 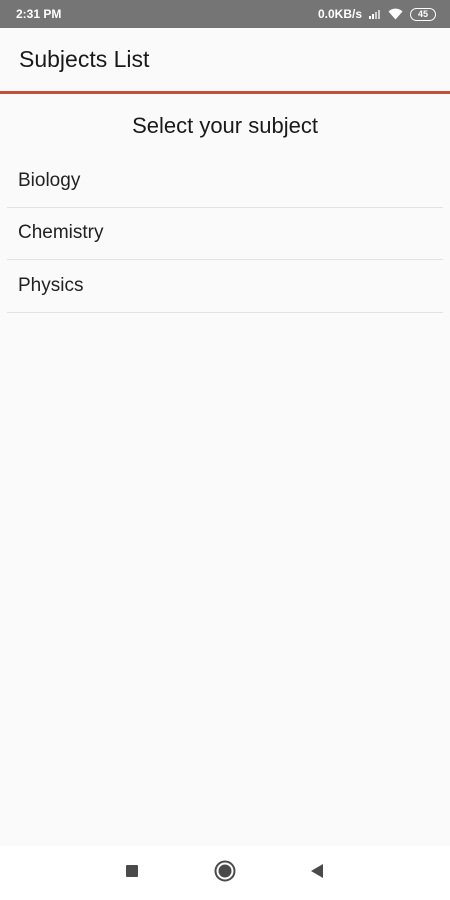 I want to click on list-item-chemistry: Chemistry, so click(x=225, y=234).